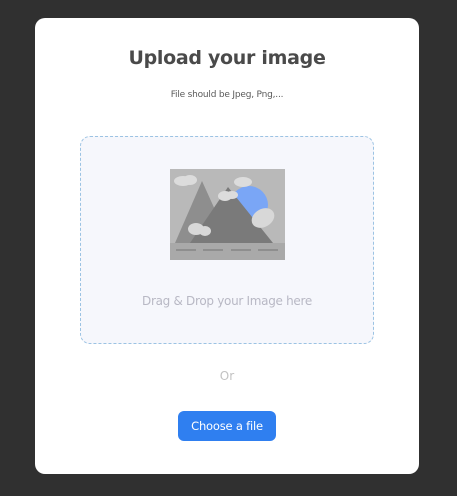 The height and width of the screenshot is (496, 457). What do you see at coordinates (227, 214) in the screenshot?
I see `image-placeholder-icon` at bounding box center [227, 214].